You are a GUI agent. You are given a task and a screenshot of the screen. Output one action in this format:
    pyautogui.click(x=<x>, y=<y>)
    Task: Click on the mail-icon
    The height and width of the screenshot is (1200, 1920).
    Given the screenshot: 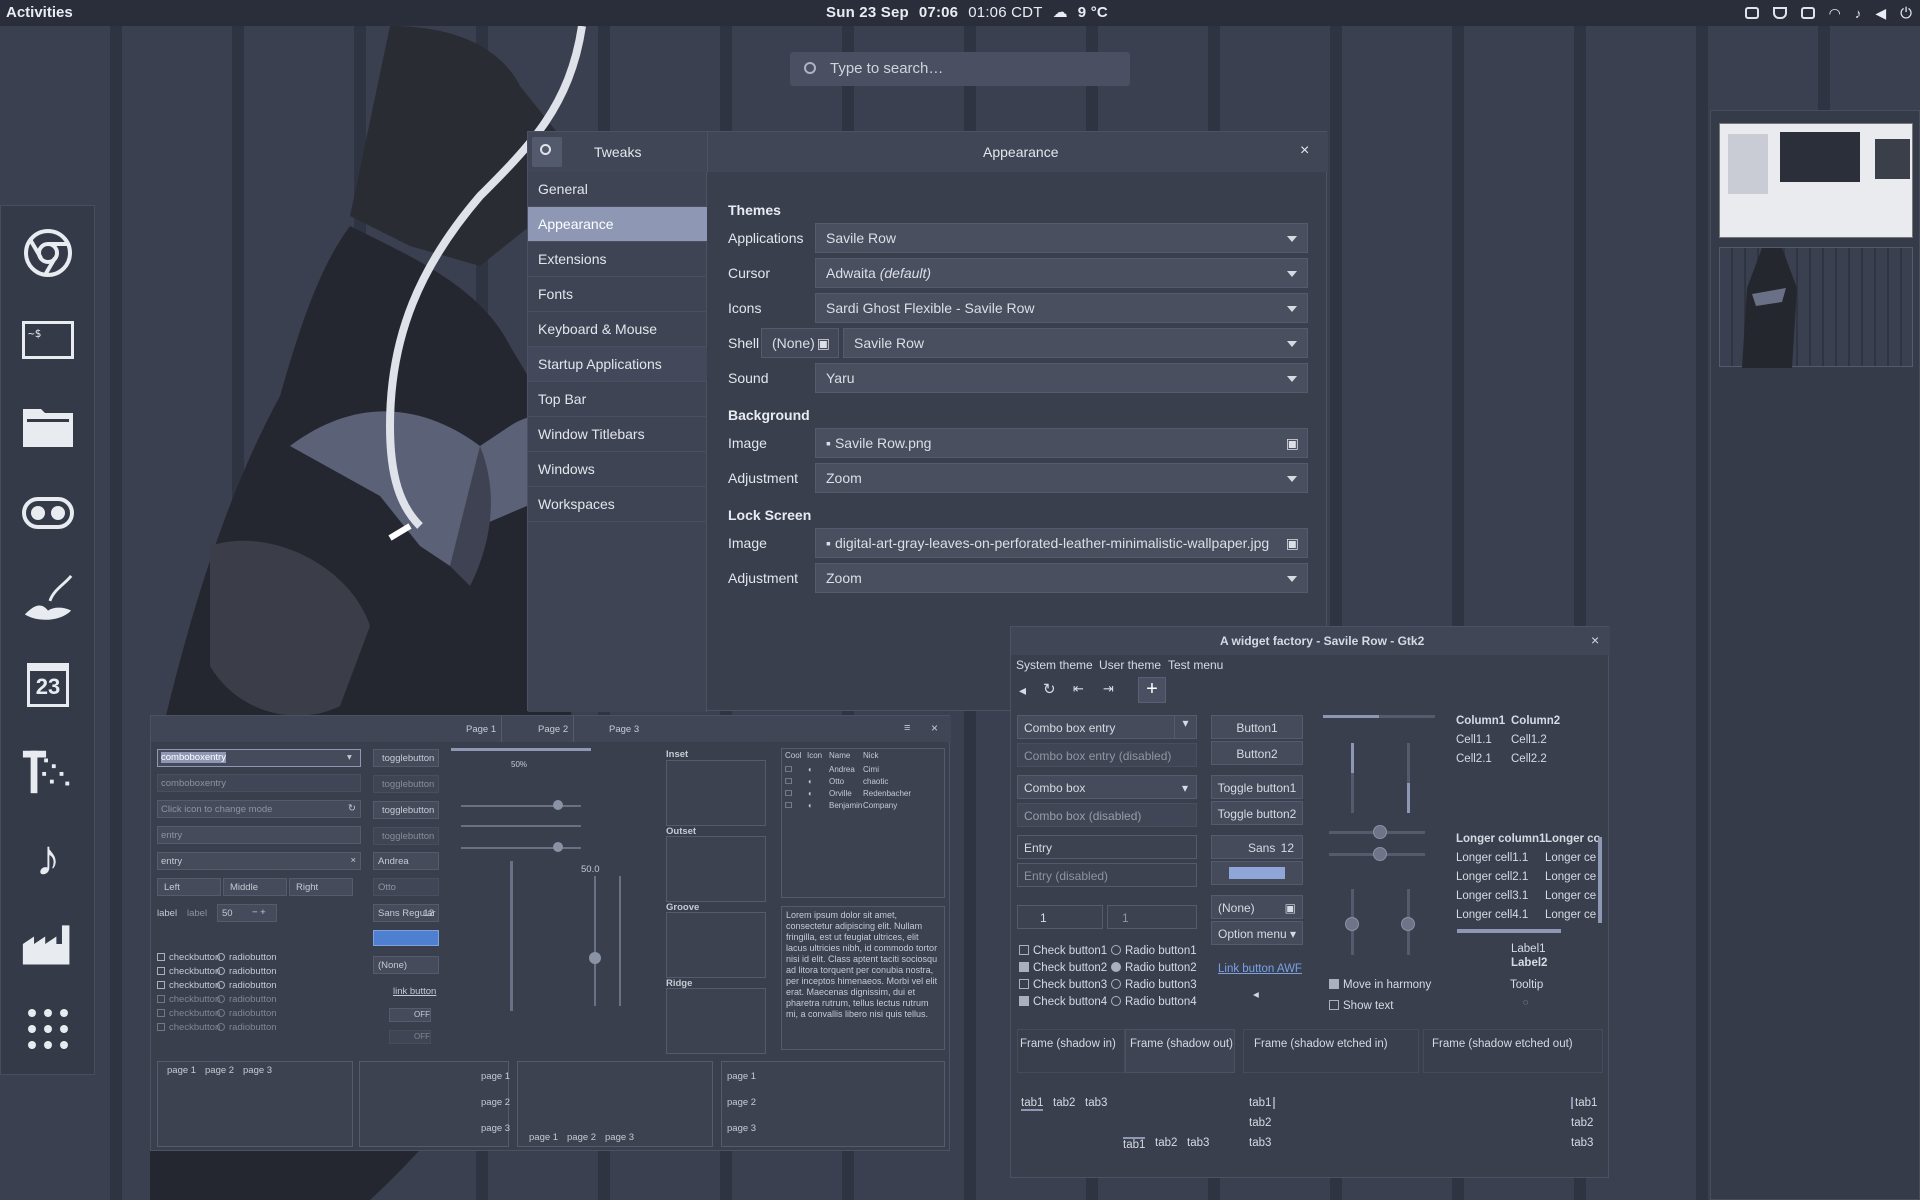 What is the action you would take?
    pyautogui.click(x=1751, y=13)
    